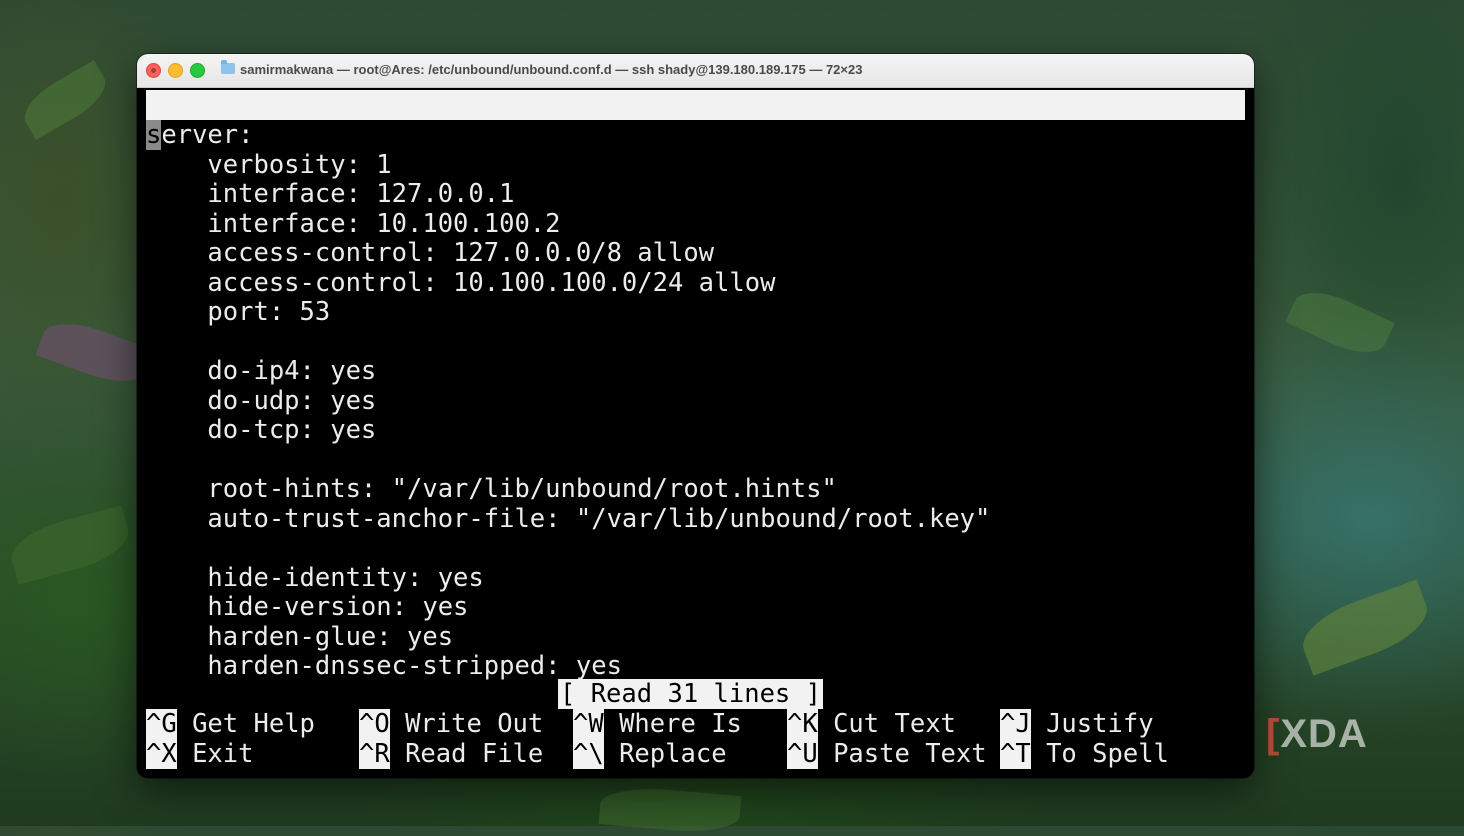 This screenshot has width=1464, height=836. What do you see at coordinates (261, 430) in the screenshot?
I see `editor-line: do-tcp: yes` at bounding box center [261, 430].